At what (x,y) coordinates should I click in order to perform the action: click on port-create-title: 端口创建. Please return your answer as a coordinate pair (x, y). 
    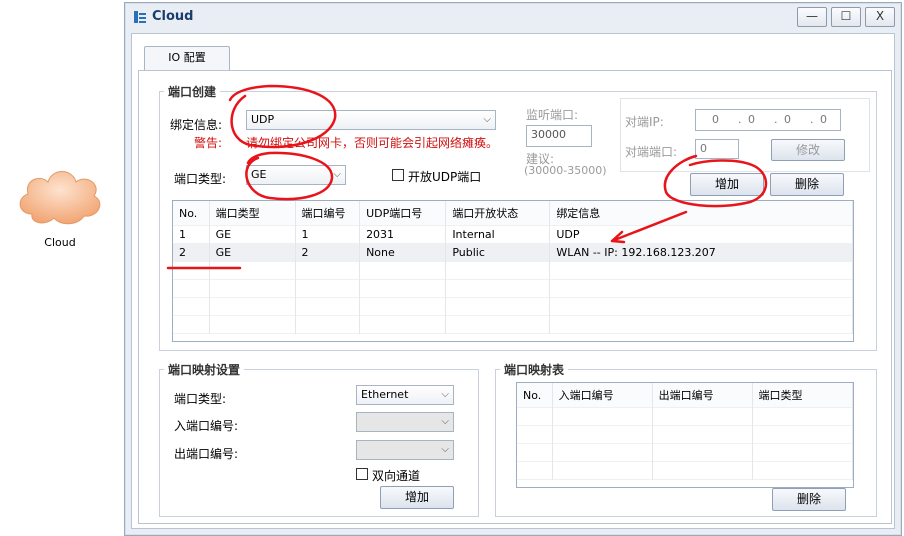
    Looking at the image, I should click on (192, 91).